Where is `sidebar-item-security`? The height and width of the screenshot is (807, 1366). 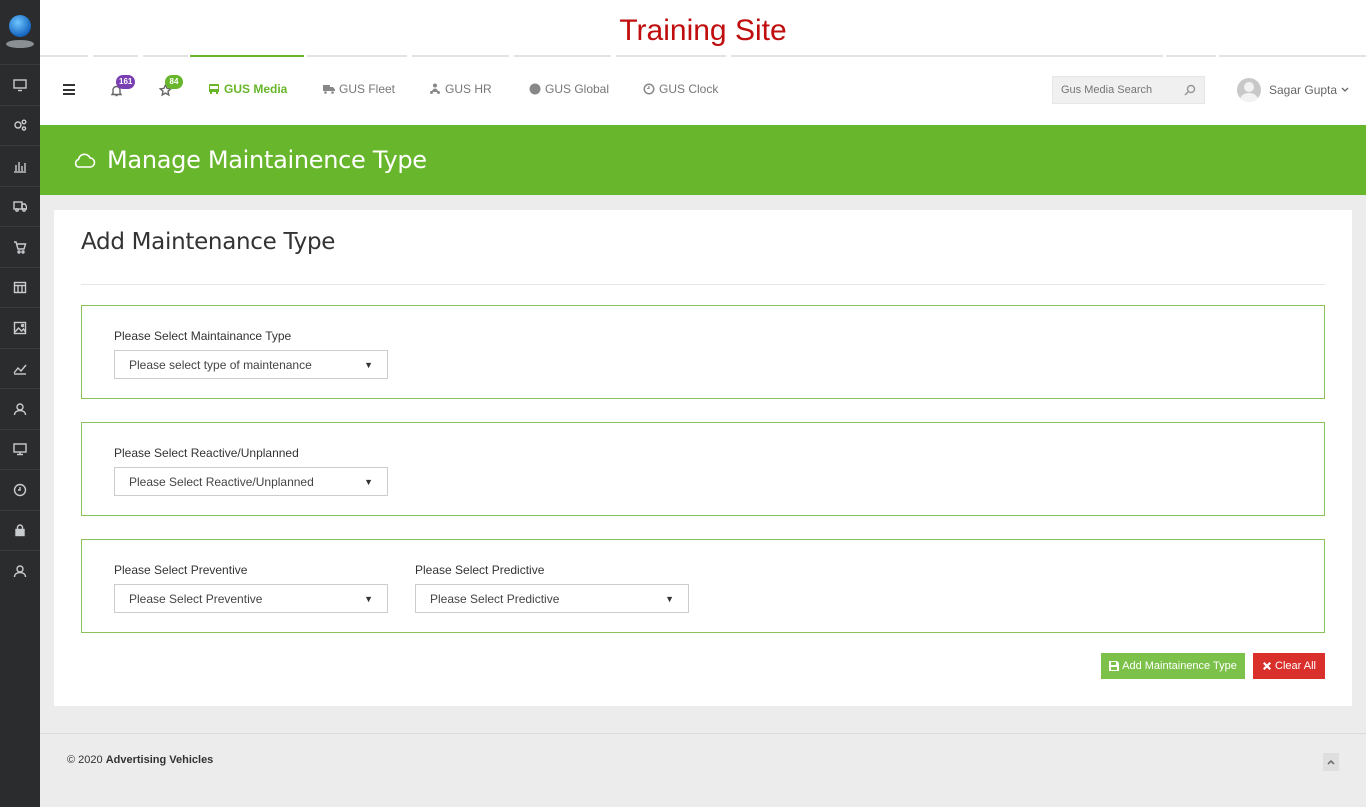
sidebar-item-security is located at coordinates (20, 530).